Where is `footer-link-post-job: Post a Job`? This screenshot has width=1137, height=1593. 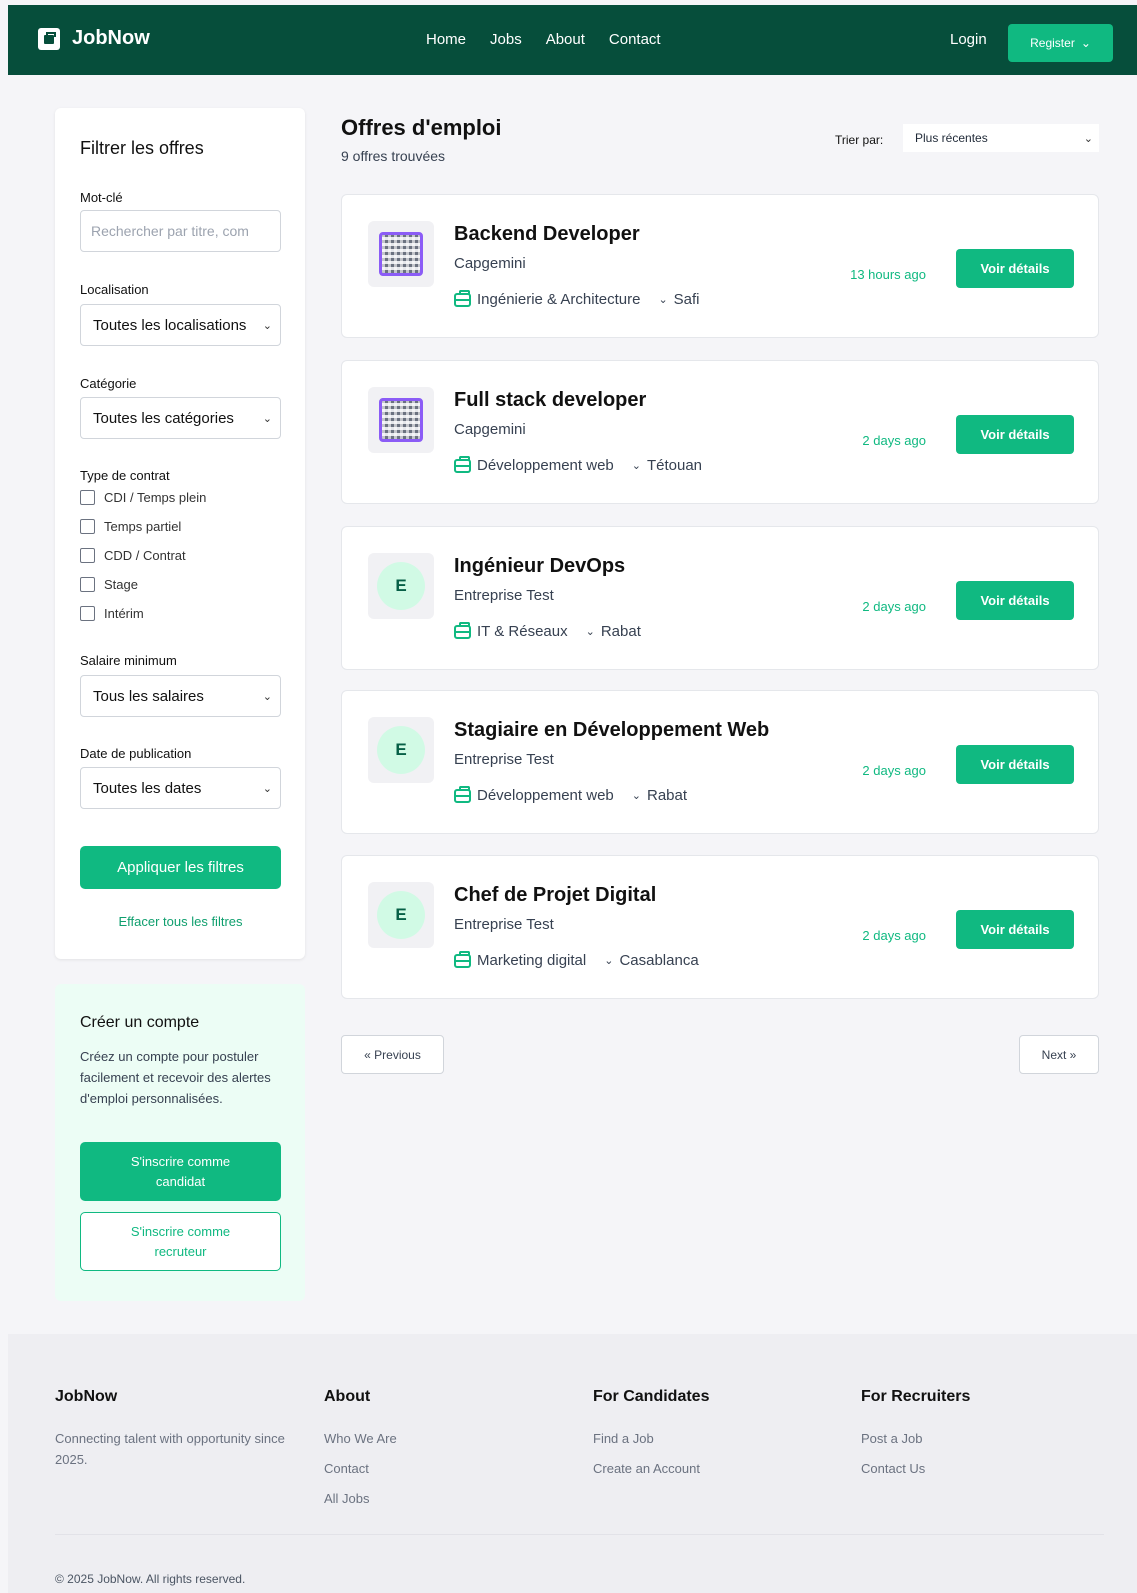
footer-link-post-job: Post a Job is located at coordinates (915, 1438).